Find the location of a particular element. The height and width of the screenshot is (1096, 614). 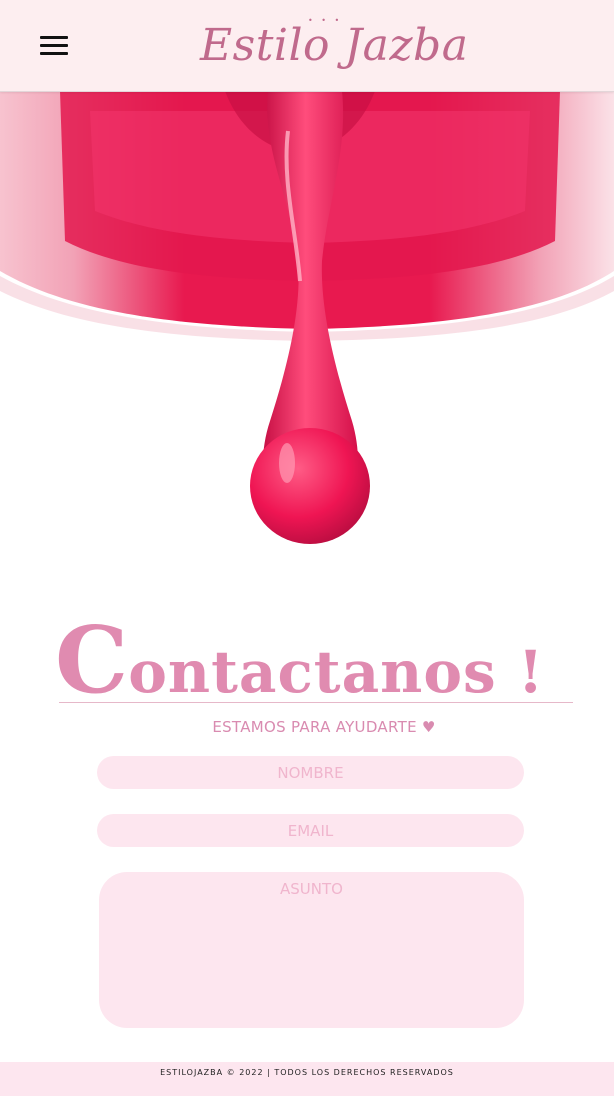

name-input is located at coordinates (310, 772).